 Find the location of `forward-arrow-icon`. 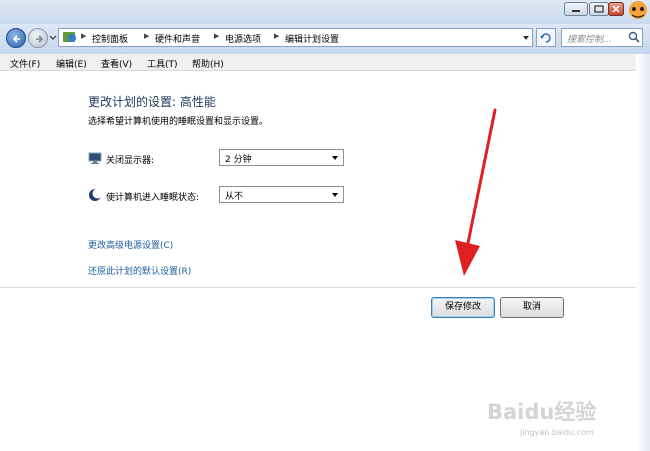

forward-arrow-icon is located at coordinates (40, 39).